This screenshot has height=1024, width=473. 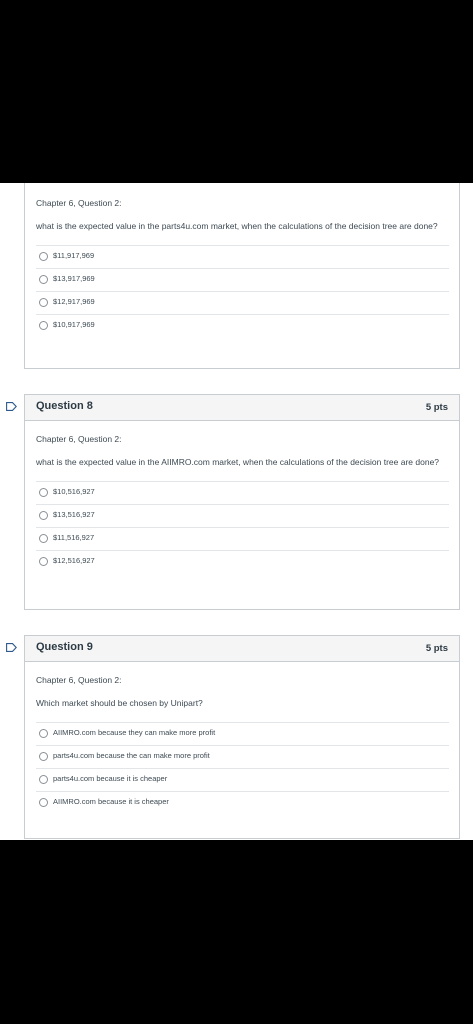 What do you see at coordinates (242, 279) in the screenshot?
I see `answer-option: $13,917,969` at bounding box center [242, 279].